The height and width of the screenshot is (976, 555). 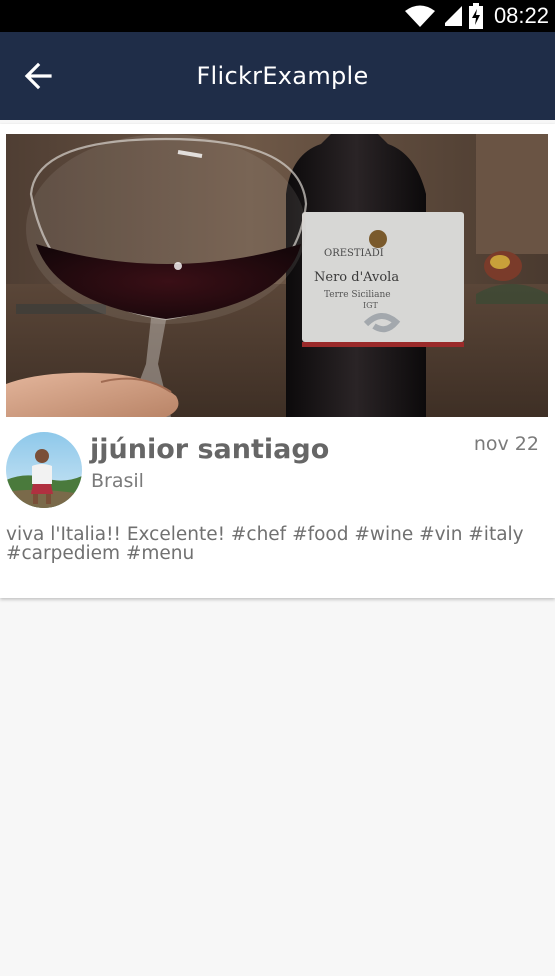 What do you see at coordinates (117, 481) in the screenshot?
I see `user-location: Brasil` at bounding box center [117, 481].